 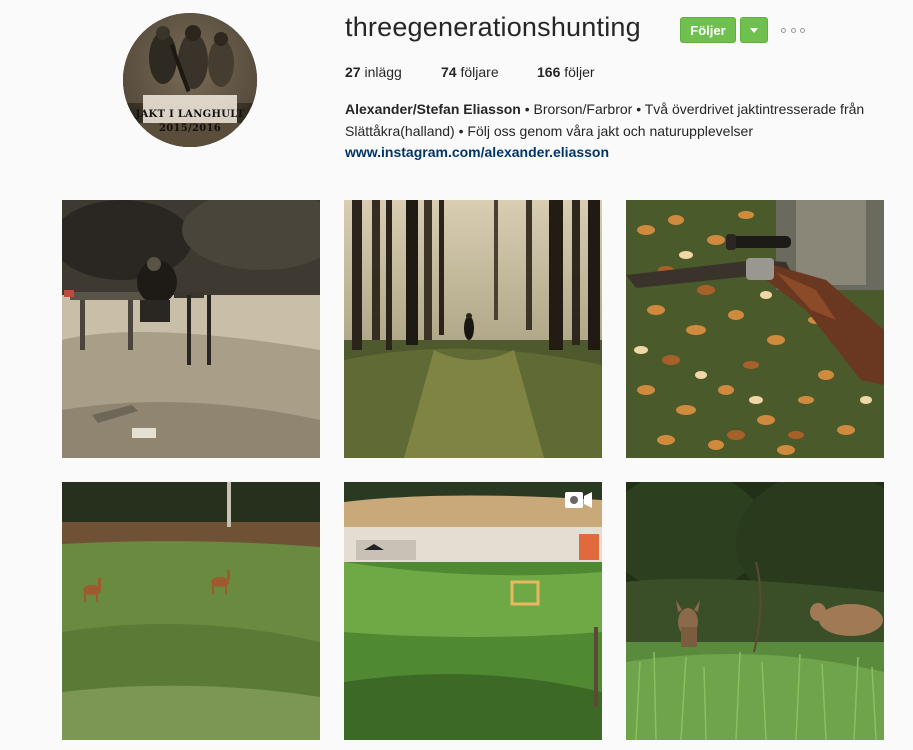 I want to click on post-forest-hunter, so click(x=473, y=329).